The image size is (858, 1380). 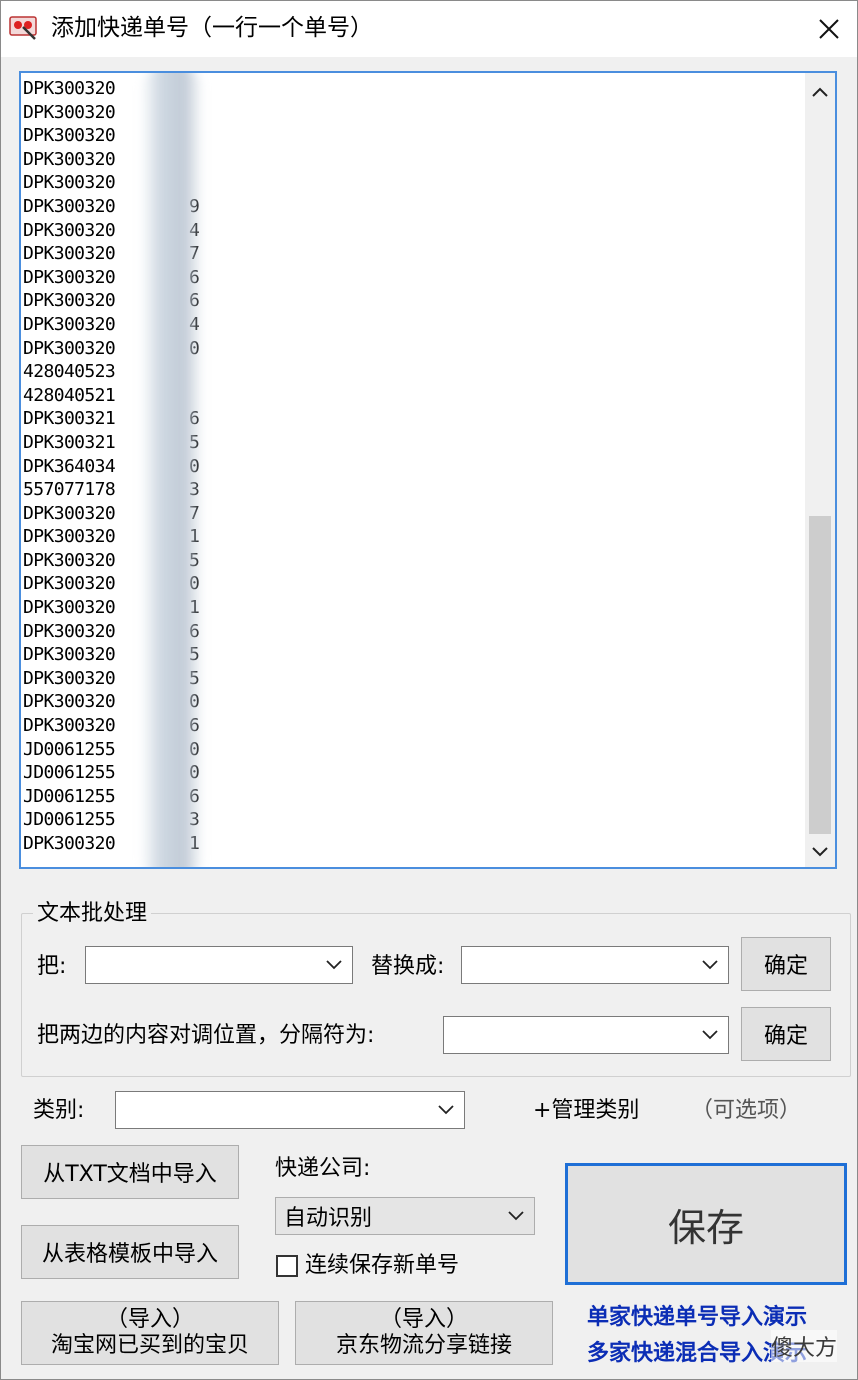 I want to click on courier-combo: 自动识别, so click(x=405, y=1216).